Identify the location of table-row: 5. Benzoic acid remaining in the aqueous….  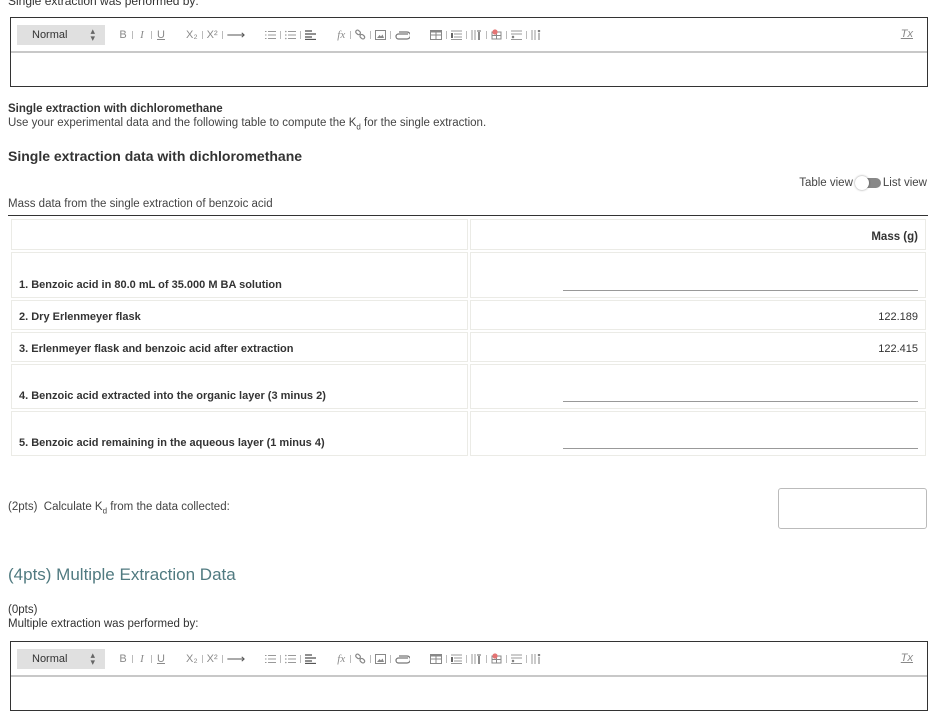
(468, 433).